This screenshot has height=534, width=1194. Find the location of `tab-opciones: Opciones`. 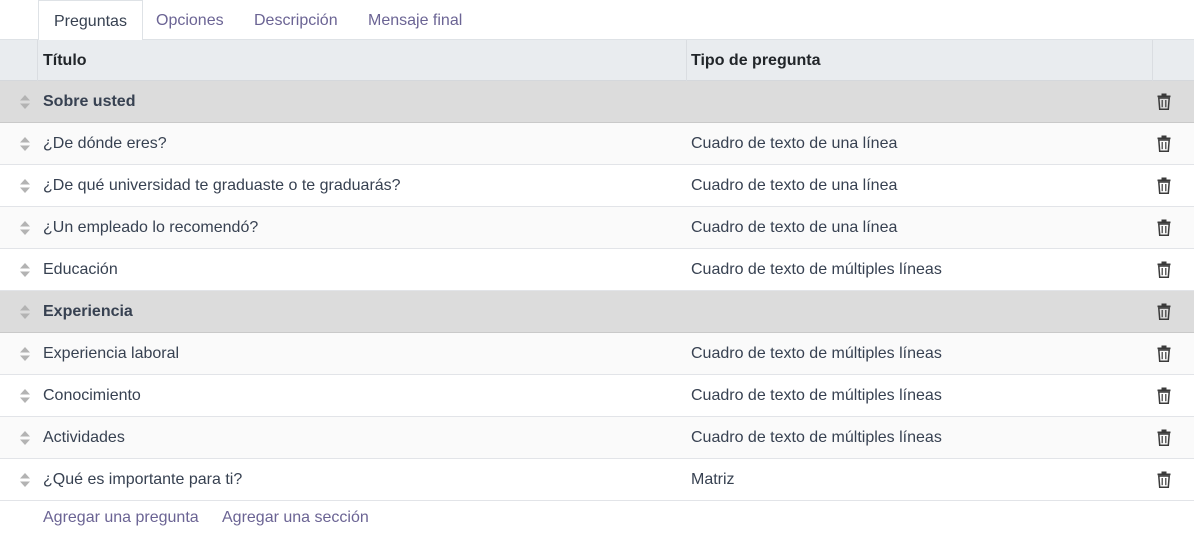

tab-opciones: Opciones is located at coordinates (190, 20).